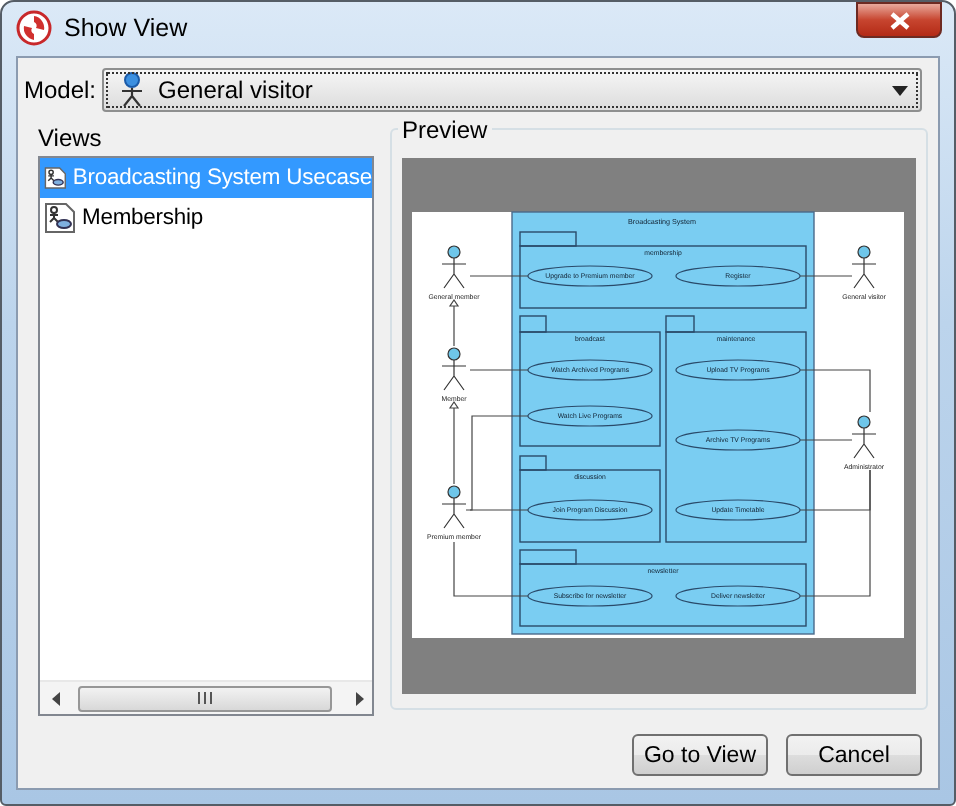 This screenshot has height=806, width=956. I want to click on preview-label: Preview, so click(445, 130).